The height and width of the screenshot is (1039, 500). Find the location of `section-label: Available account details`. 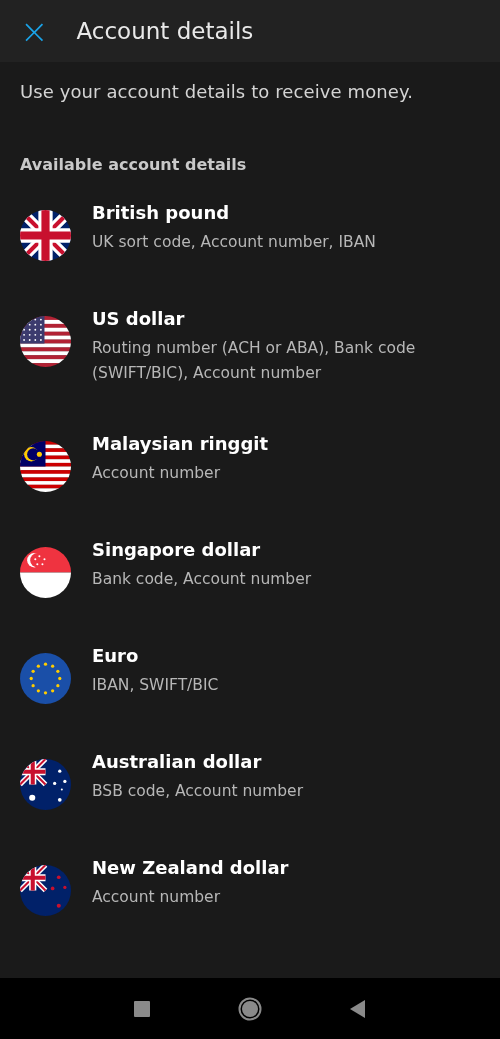

section-label: Available account details is located at coordinates (134, 165).